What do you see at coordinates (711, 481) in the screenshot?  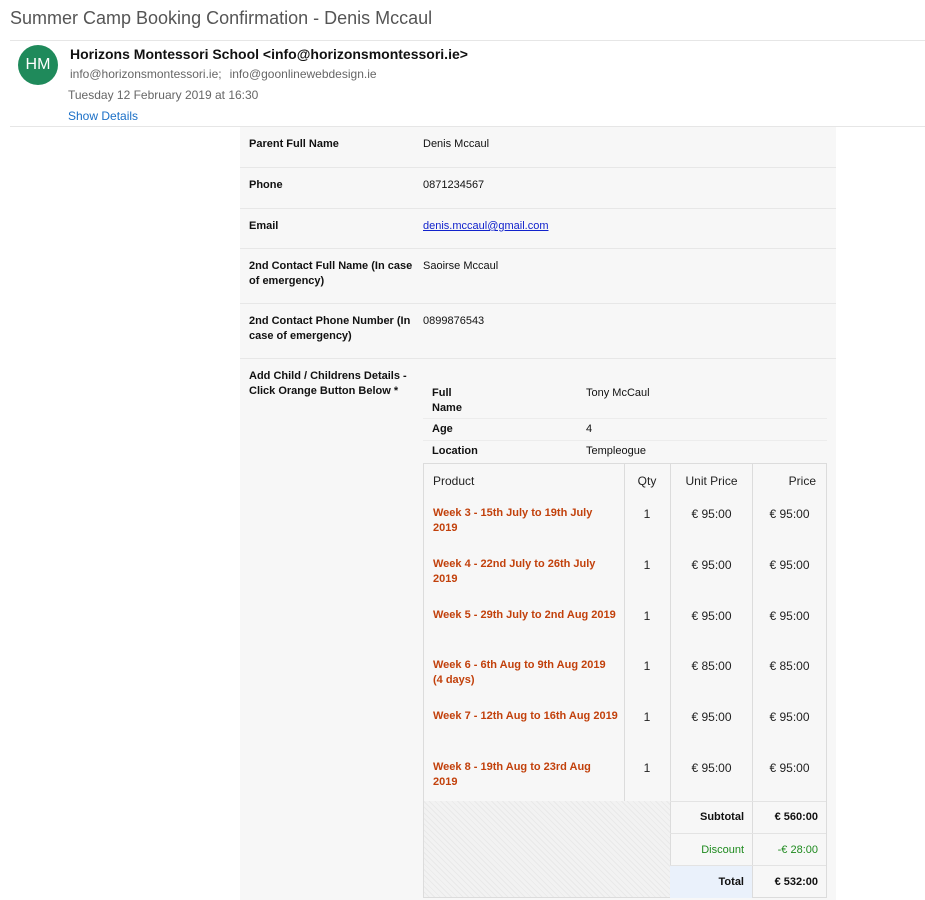 I see `col-header-unit-price: Unit Price` at bounding box center [711, 481].